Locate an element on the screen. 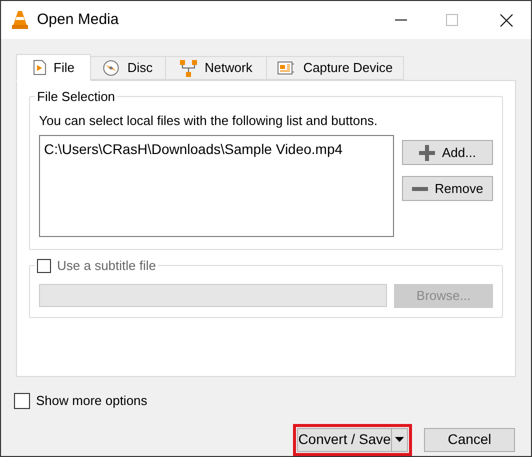 Image resolution: width=532 pixels, height=457 pixels. group-title: File Selection is located at coordinates (76, 97).